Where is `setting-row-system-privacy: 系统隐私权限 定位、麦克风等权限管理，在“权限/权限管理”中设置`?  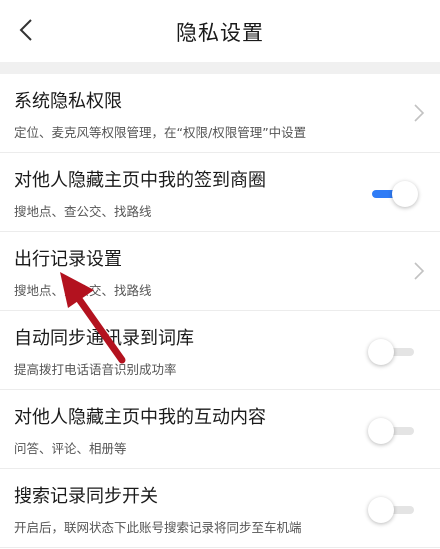 setting-row-system-privacy: 系统隐私权限 定位、麦克风等权限管理，在“权限/权限管理”中设置 is located at coordinates (220, 113).